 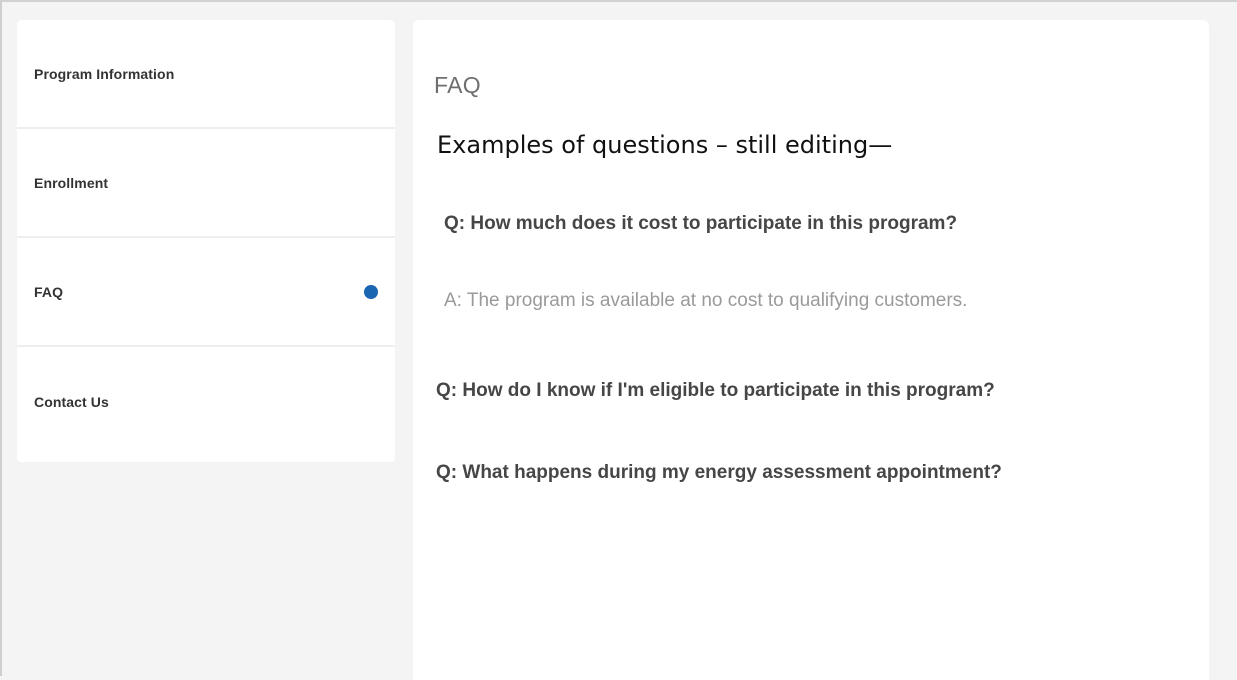 I want to click on window-left-border, so click(x=1, y=338).